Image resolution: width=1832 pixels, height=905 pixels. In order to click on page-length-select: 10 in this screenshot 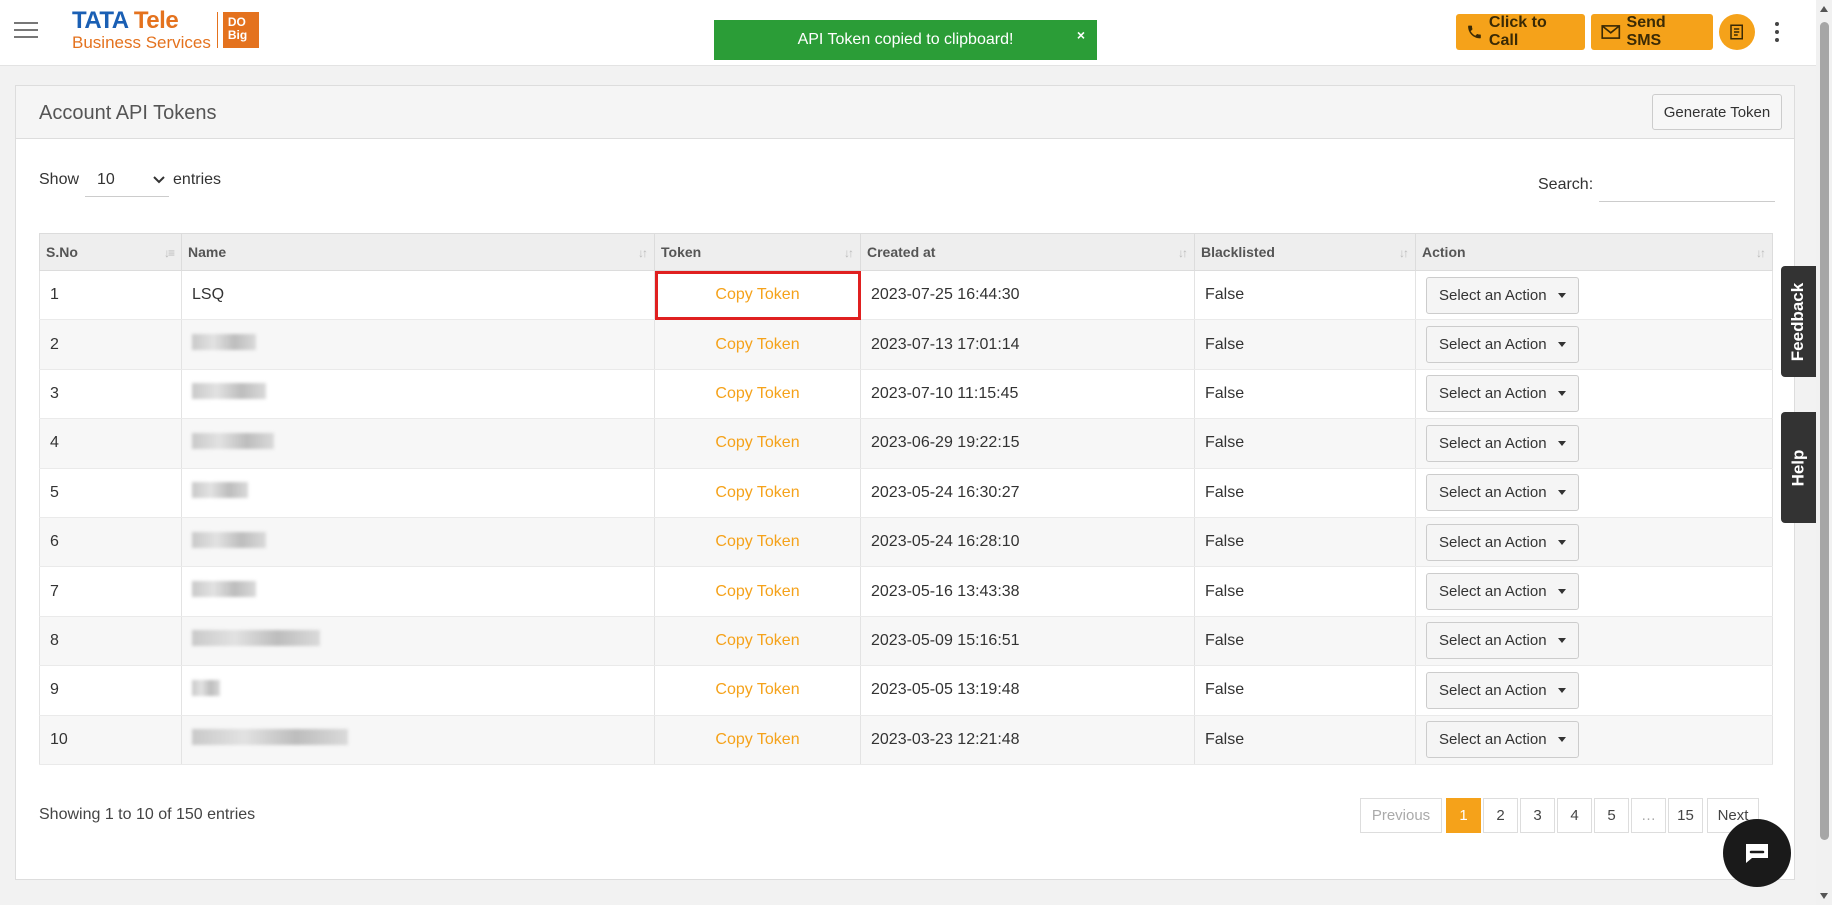, I will do `click(127, 180)`.